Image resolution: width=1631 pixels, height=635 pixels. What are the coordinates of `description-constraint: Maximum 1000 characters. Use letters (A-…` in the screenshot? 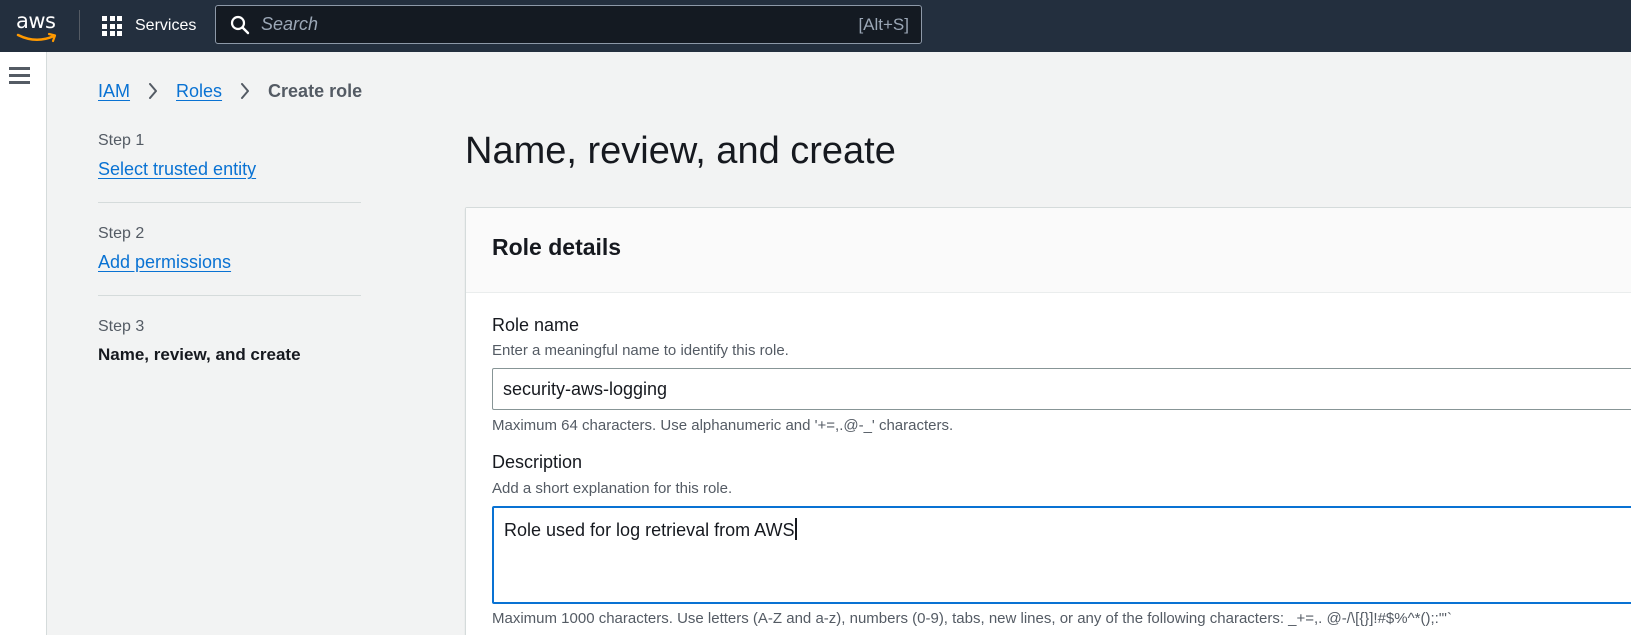 It's located at (972, 618).